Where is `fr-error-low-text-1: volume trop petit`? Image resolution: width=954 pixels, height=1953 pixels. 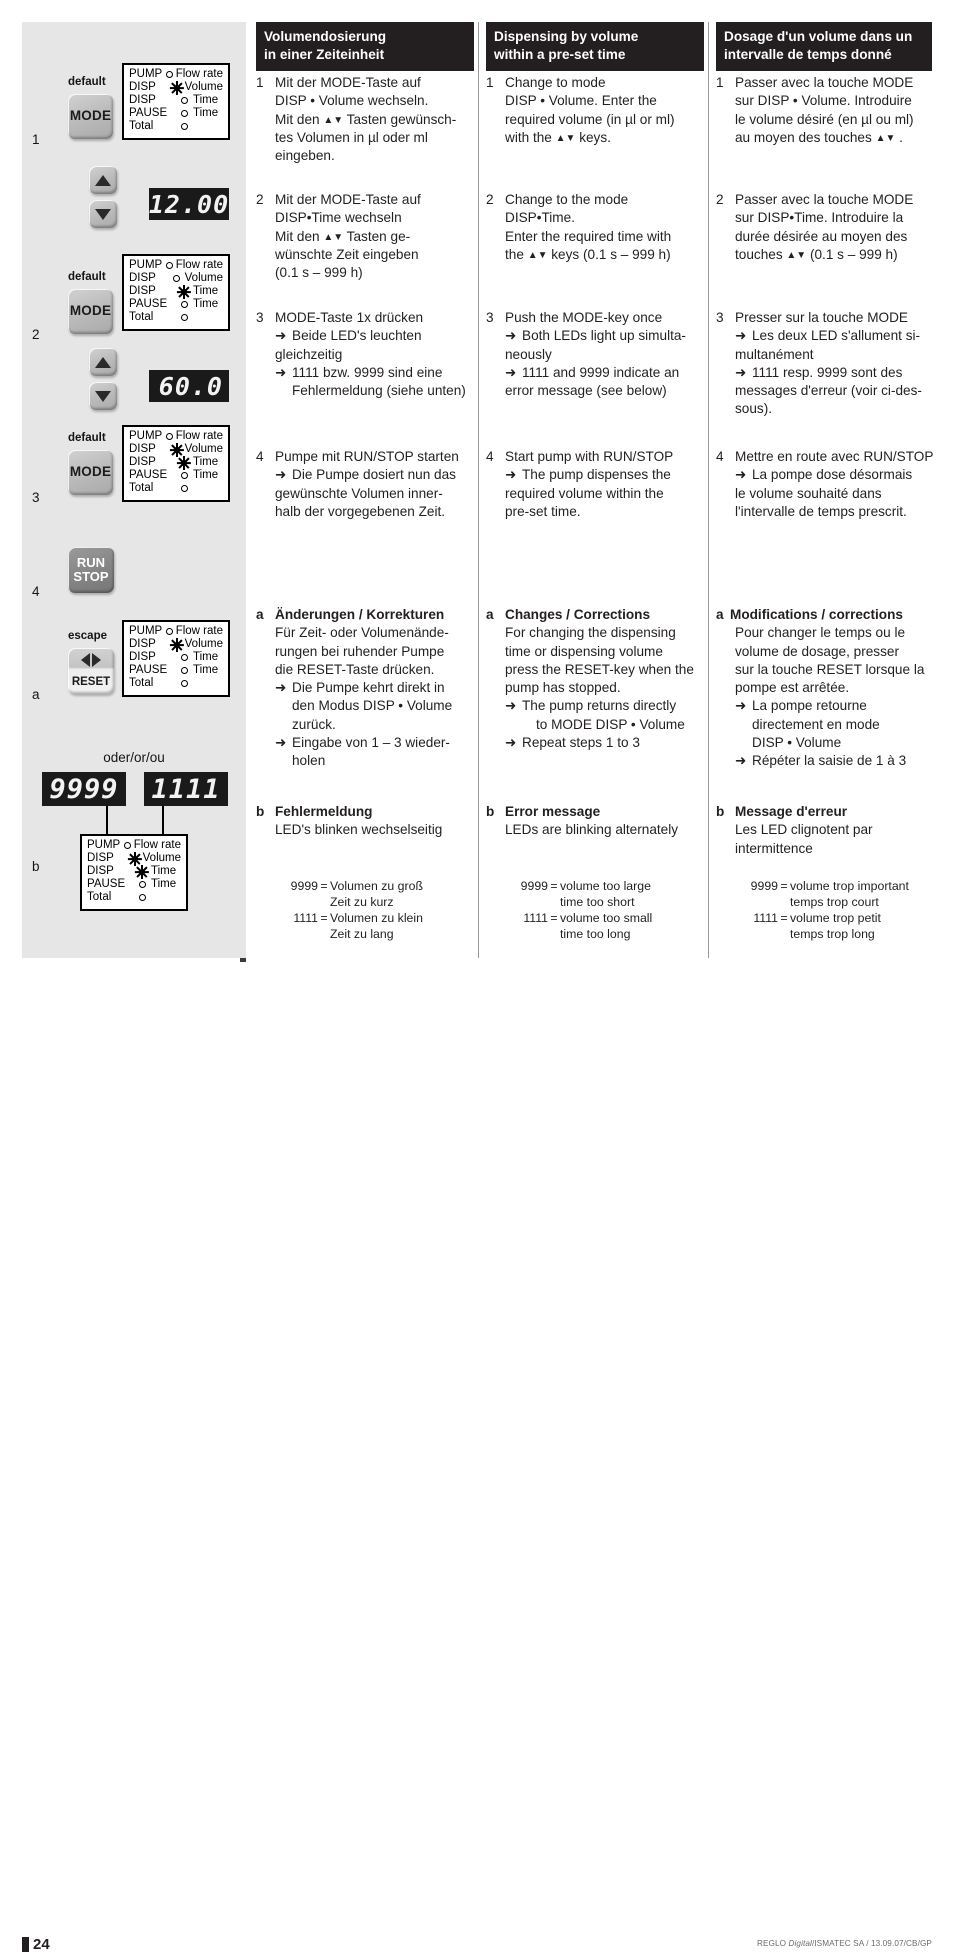
fr-error-low-text-1: volume trop petit is located at coordinates (835, 917).